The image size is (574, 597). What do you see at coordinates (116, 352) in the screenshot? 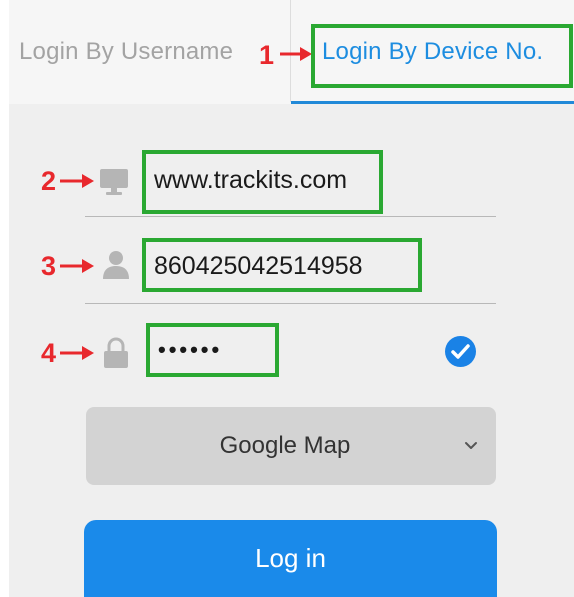
I see `lock-icon` at bounding box center [116, 352].